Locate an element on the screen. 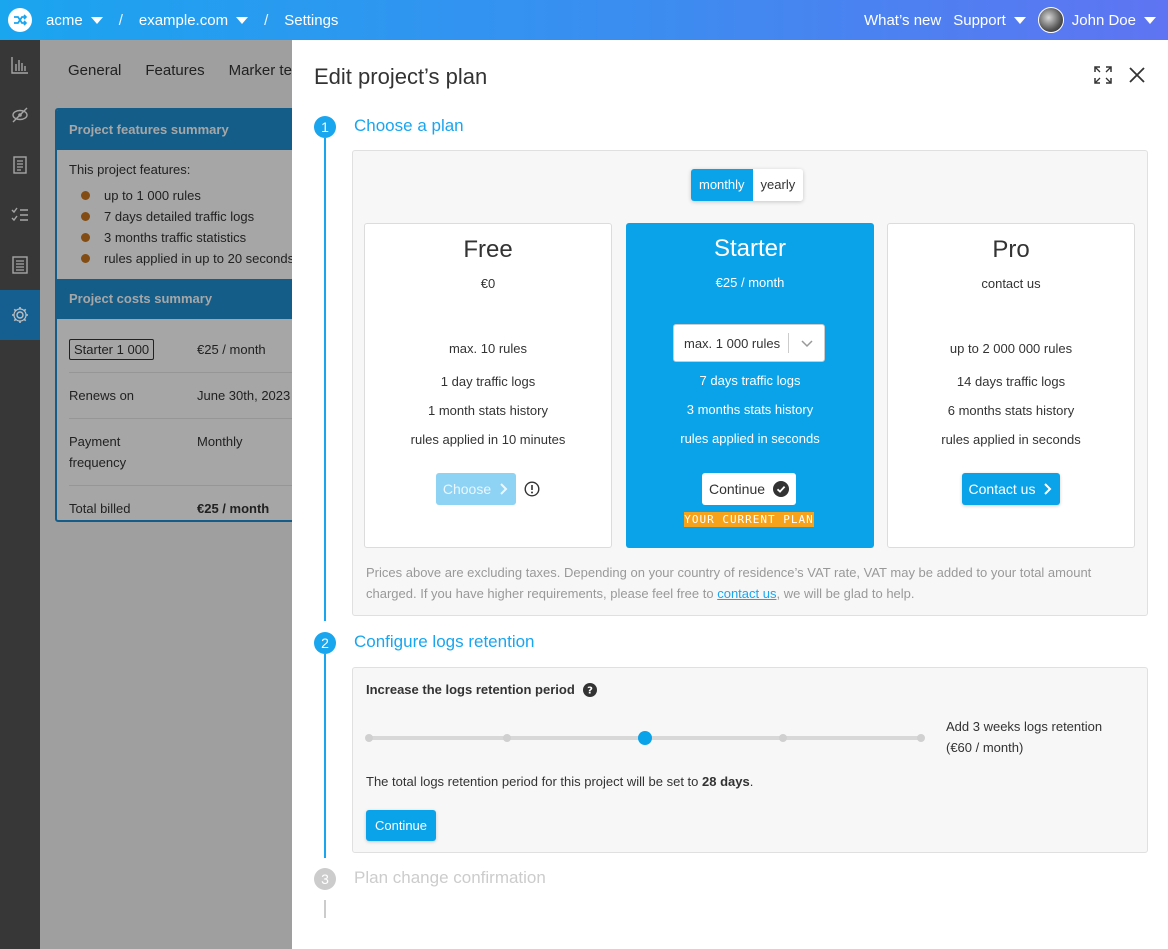 This screenshot has width=1168, height=949. page-title: Edit project’s plan is located at coordinates (401, 76).